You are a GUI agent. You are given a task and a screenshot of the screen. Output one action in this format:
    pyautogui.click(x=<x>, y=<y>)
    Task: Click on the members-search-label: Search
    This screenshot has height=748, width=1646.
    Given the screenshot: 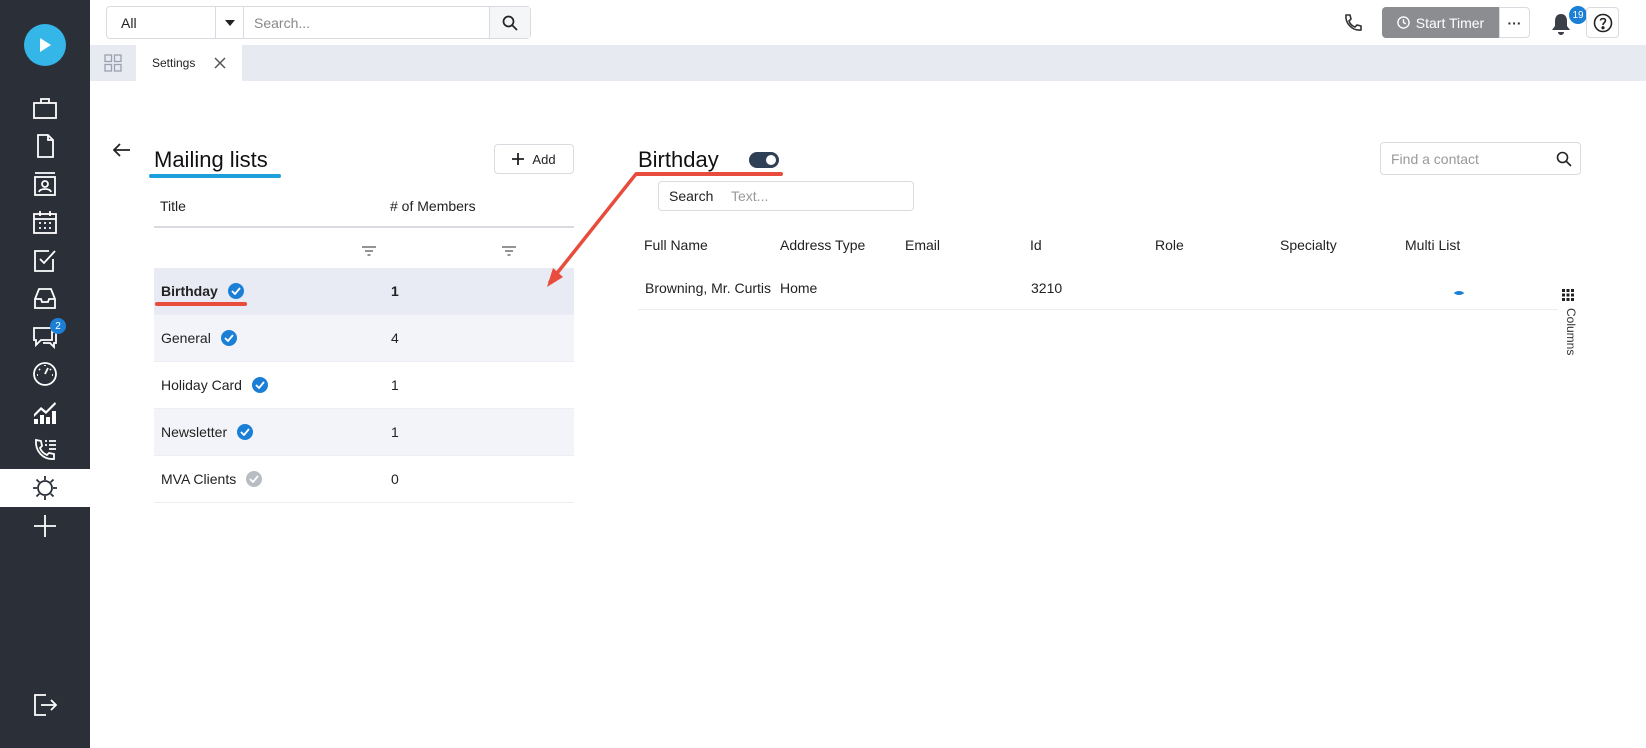 What is the action you would take?
    pyautogui.click(x=691, y=196)
    